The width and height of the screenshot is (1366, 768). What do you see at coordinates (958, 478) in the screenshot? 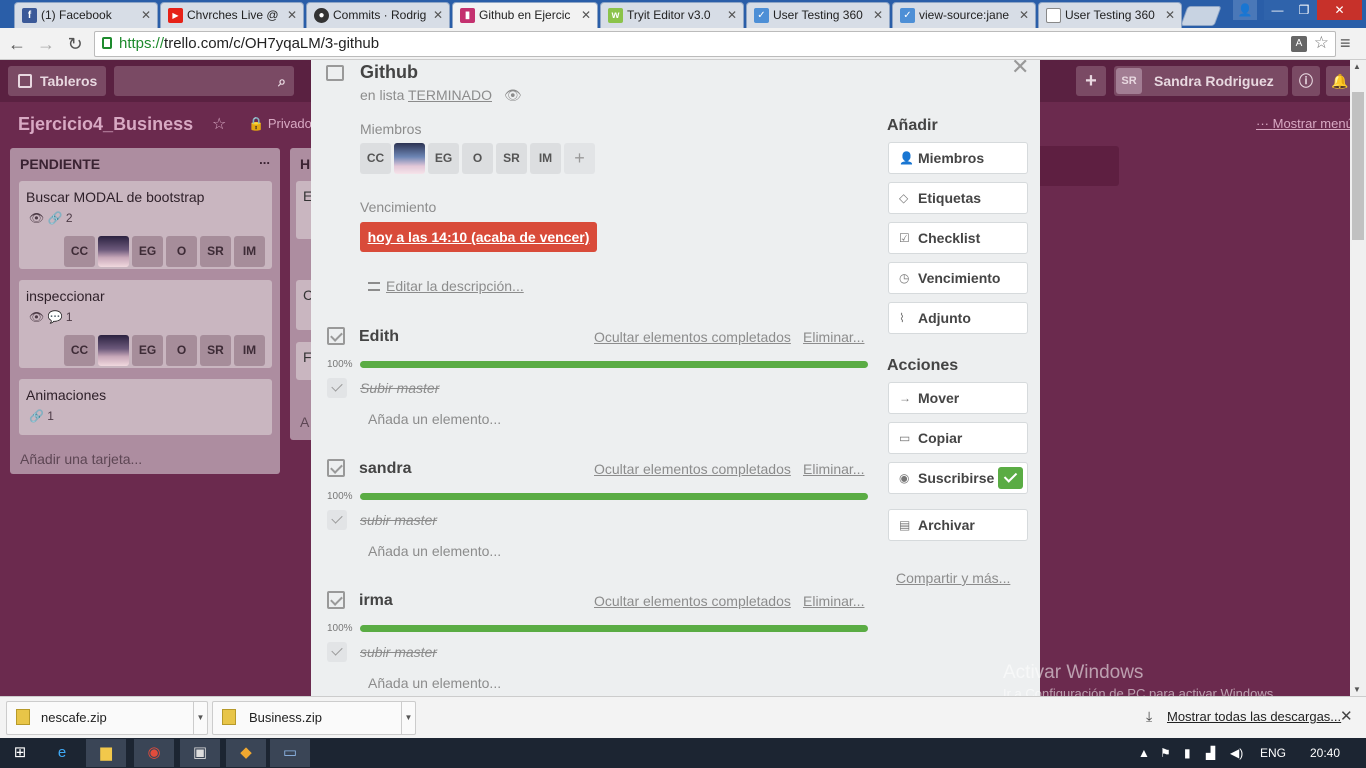
I see `subscribe-button: ◉ Suscribirse` at bounding box center [958, 478].